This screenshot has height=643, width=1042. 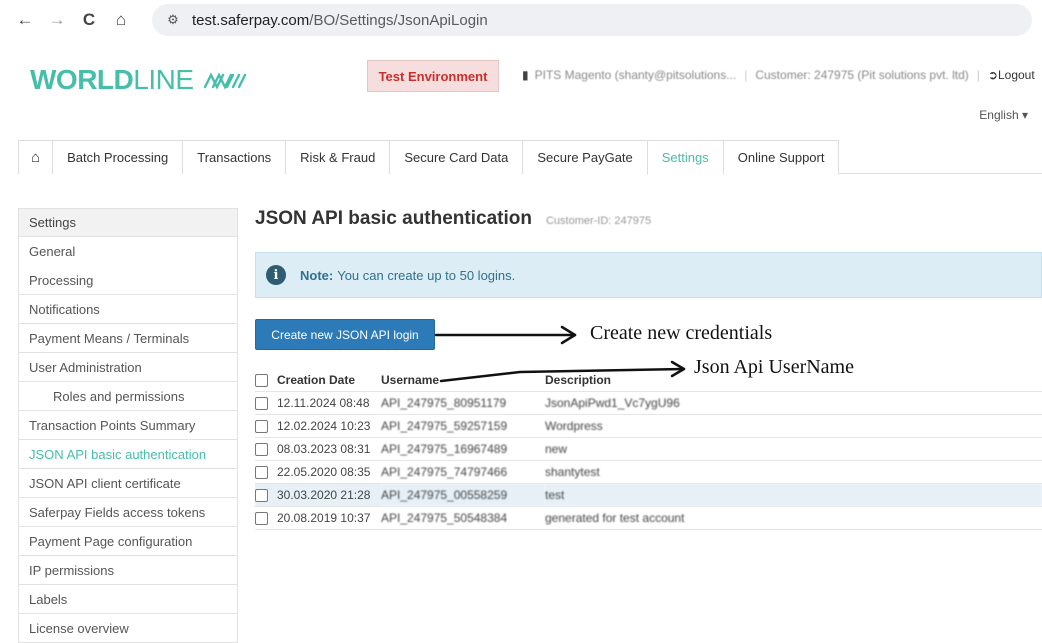 I want to click on creation-date-cell: 12.02.2024 10:23, so click(x=329, y=425).